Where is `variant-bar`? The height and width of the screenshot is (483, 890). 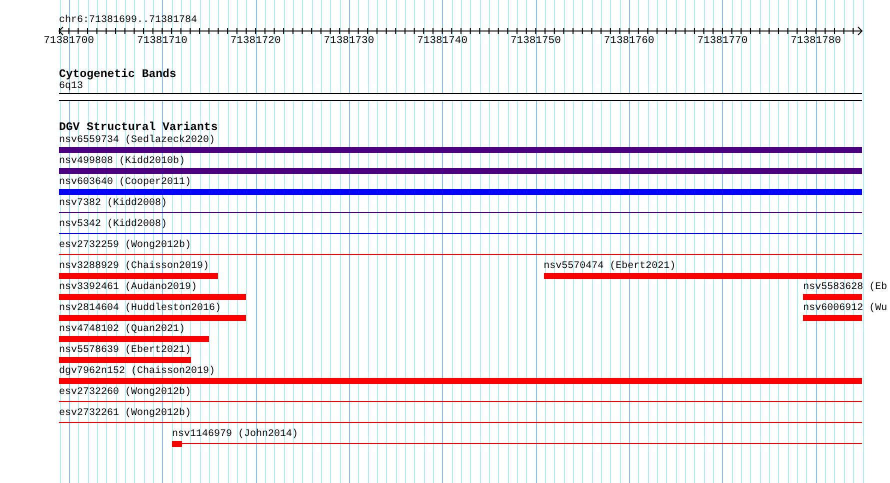
variant-bar is located at coordinates (177, 444).